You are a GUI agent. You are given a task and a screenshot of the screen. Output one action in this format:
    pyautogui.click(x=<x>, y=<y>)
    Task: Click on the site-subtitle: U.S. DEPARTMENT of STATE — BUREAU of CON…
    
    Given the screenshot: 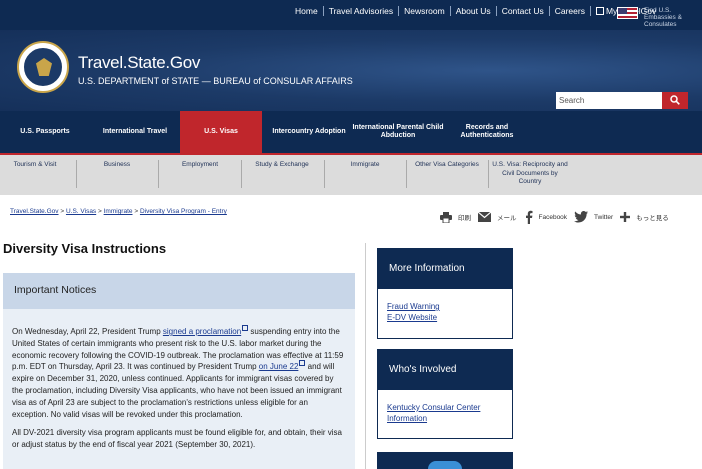 What is the action you would take?
    pyautogui.click(x=215, y=81)
    